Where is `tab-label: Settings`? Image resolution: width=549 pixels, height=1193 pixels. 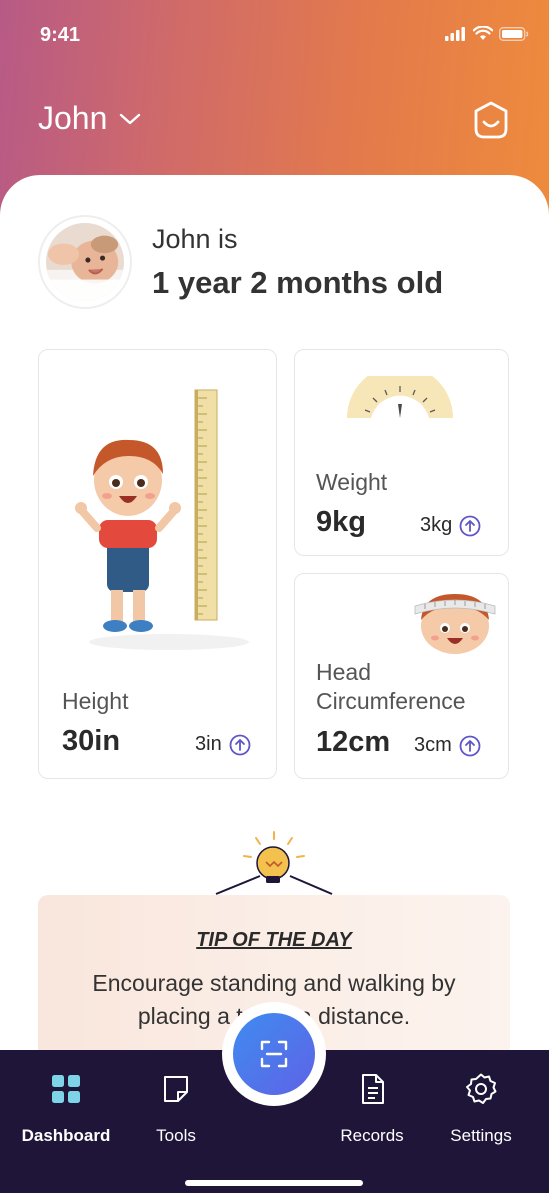 tab-label: Settings is located at coordinates (481, 1135).